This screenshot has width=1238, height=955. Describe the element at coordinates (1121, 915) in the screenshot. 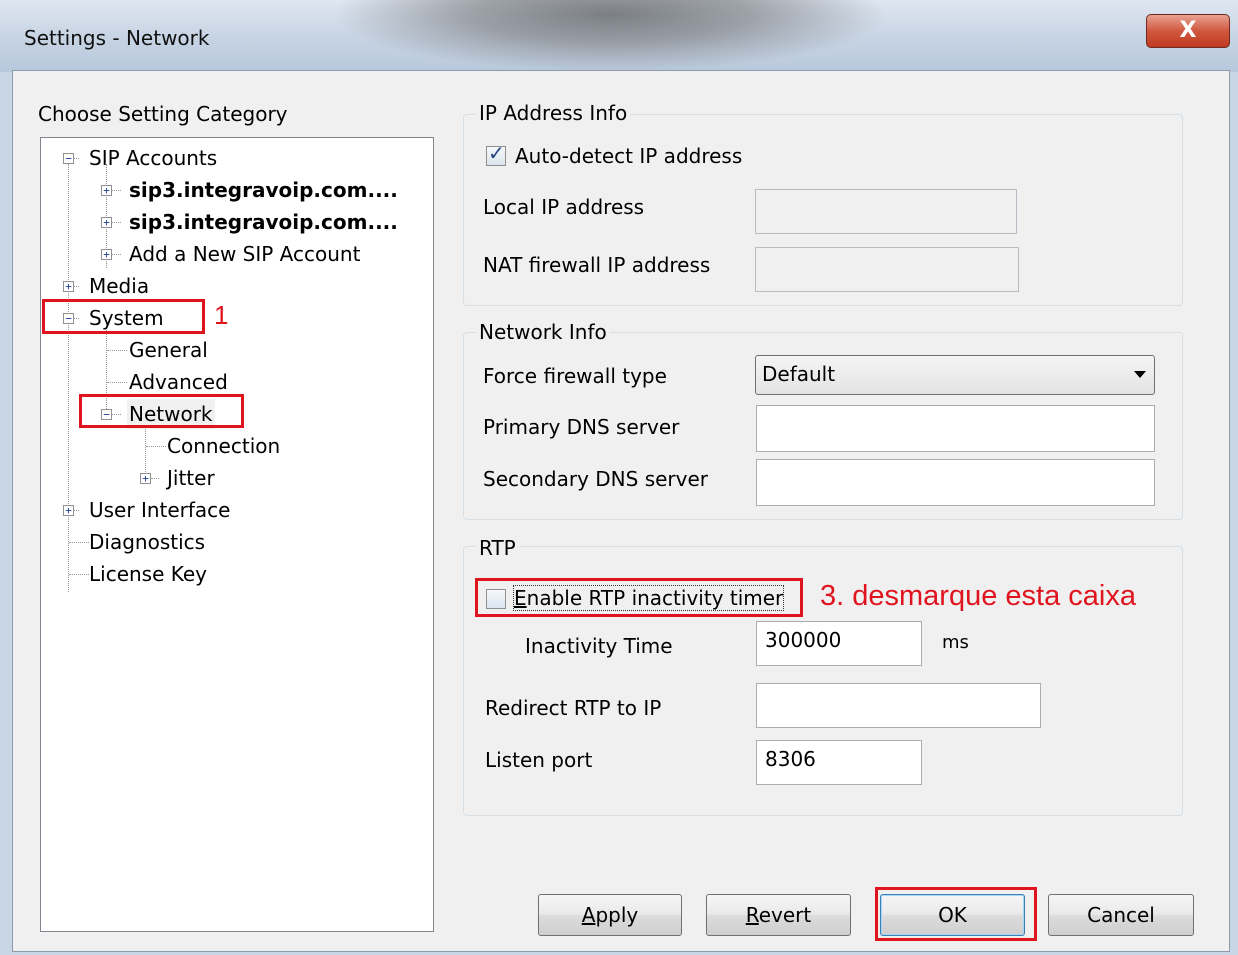

I see `cancel-button: Cancel` at that location.